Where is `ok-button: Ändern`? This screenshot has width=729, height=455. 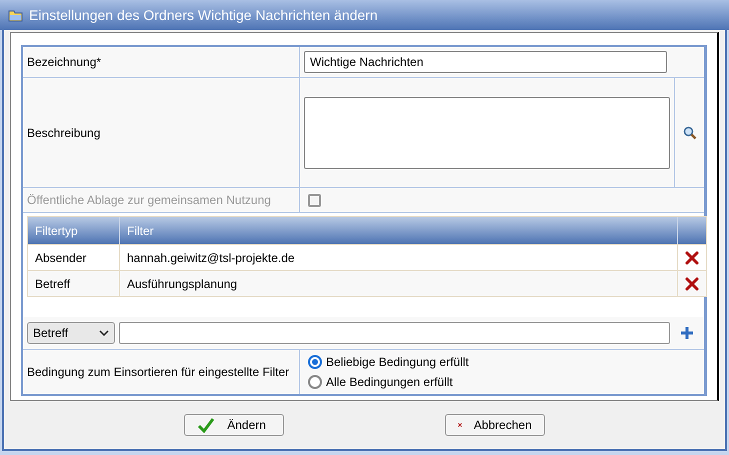 ok-button: Ändern is located at coordinates (234, 425).